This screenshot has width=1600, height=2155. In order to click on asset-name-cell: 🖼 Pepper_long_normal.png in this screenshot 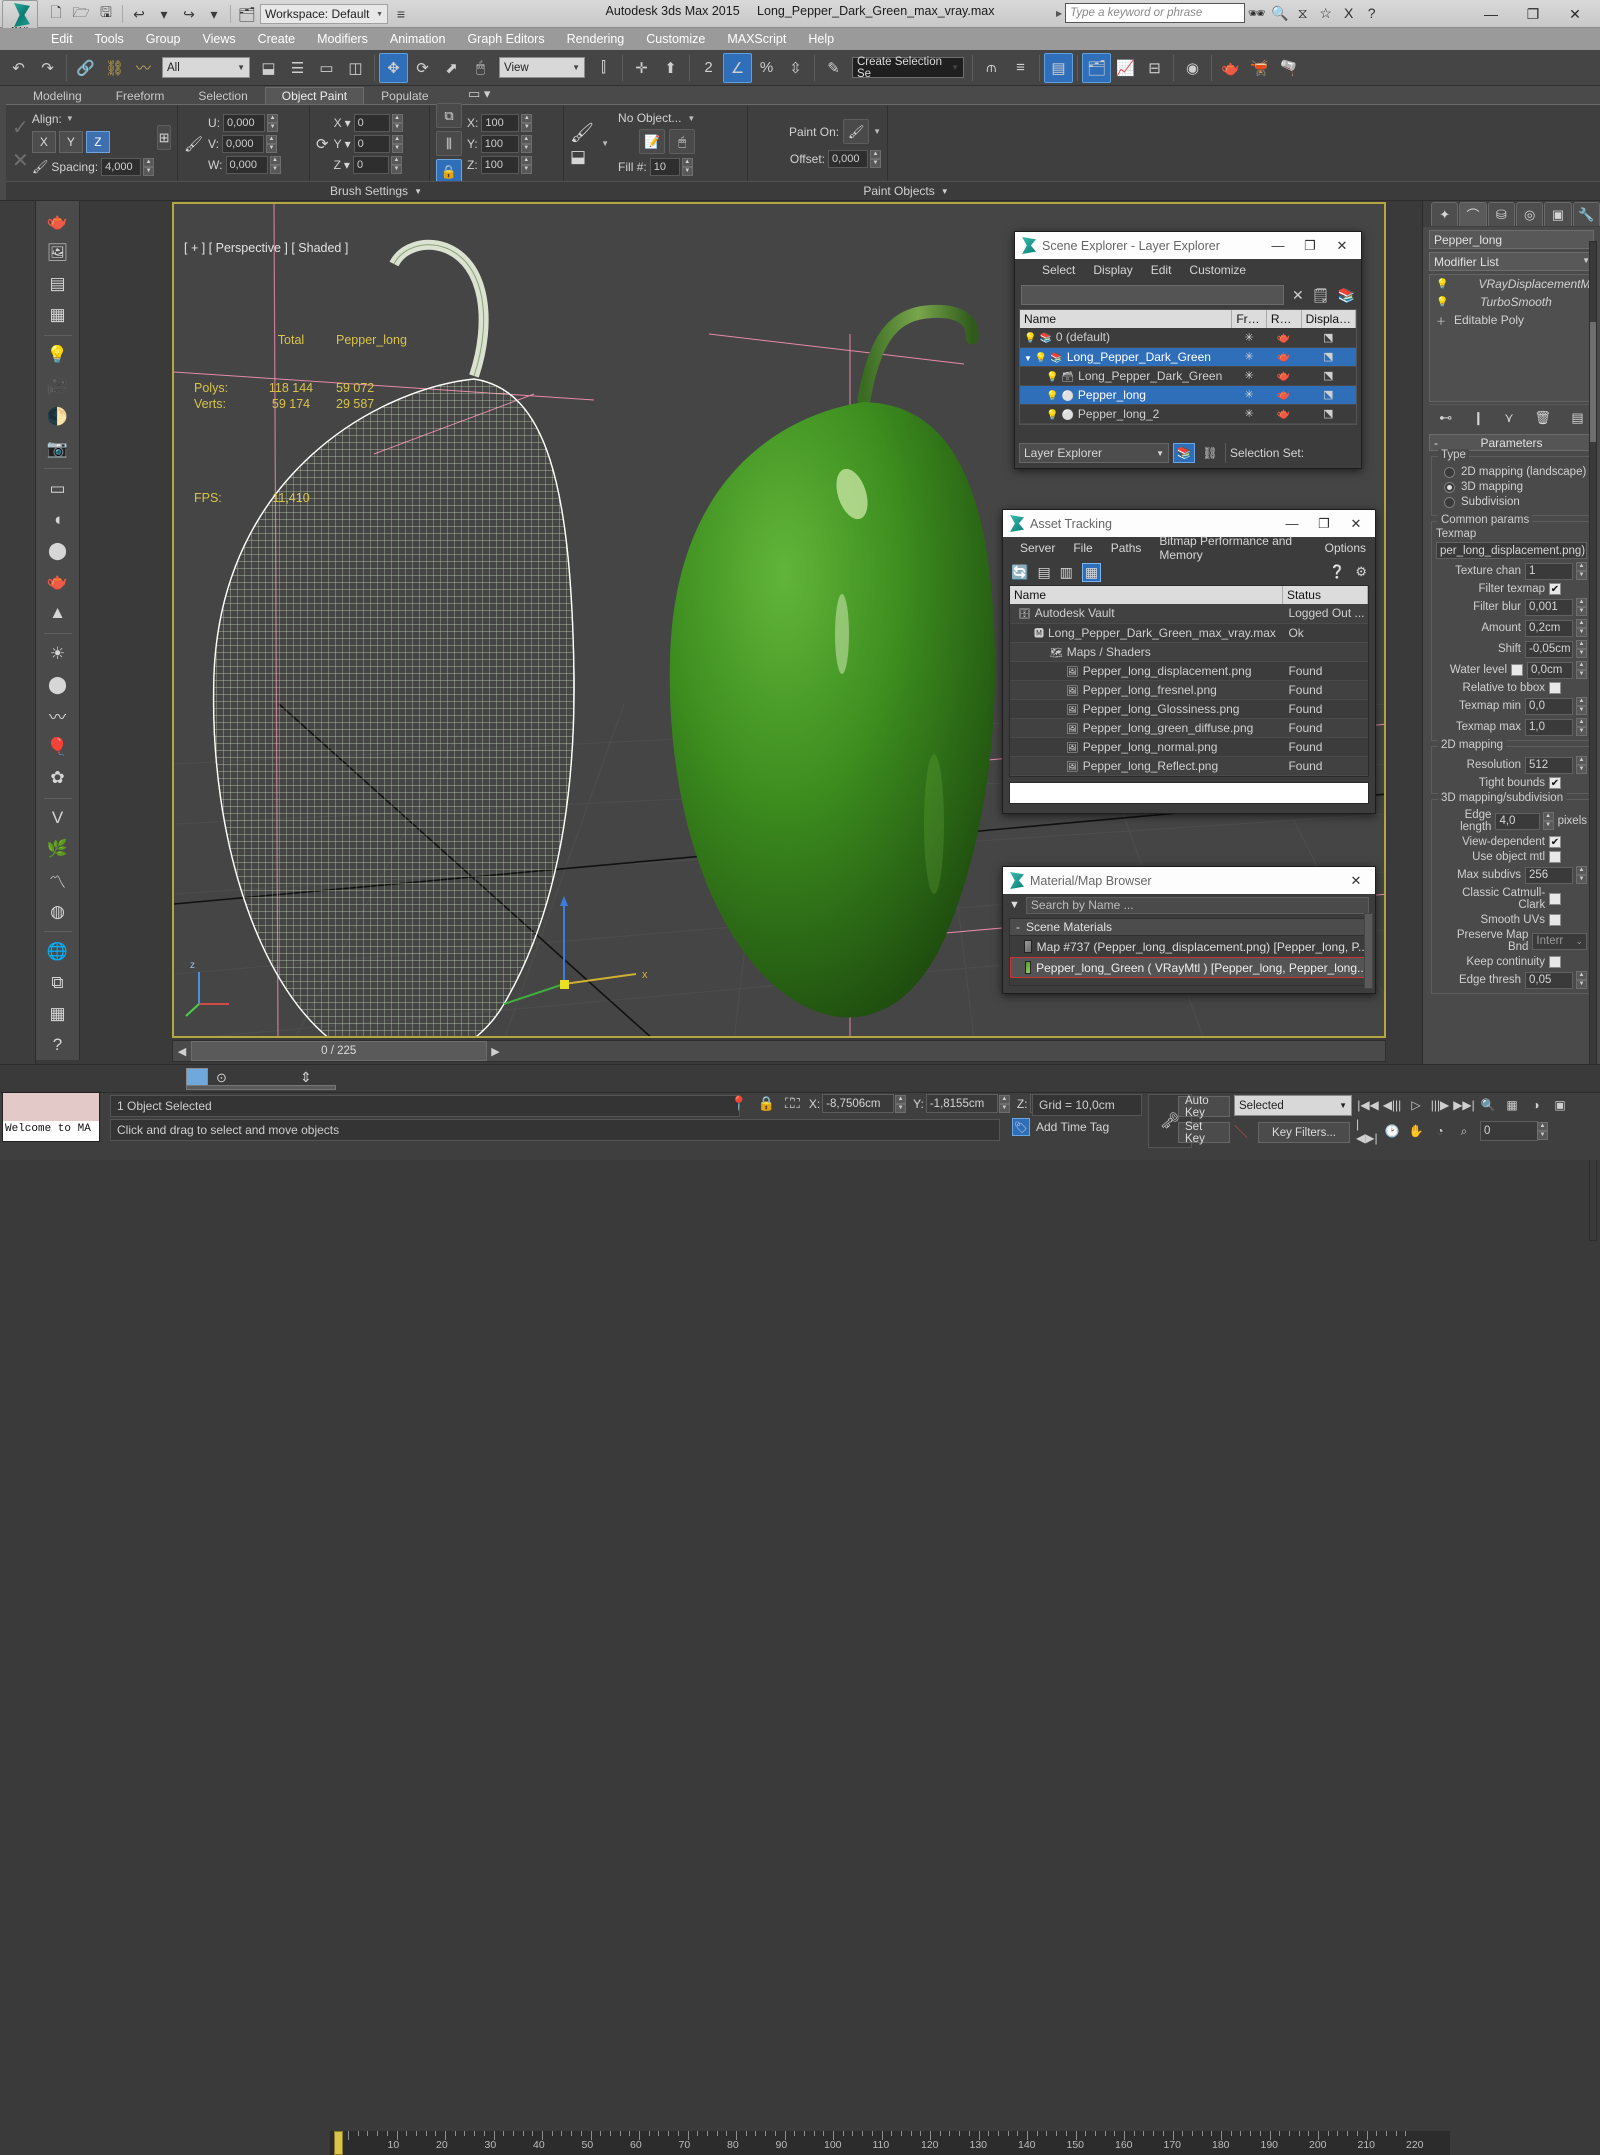, I will do `click(1146, 747)`.